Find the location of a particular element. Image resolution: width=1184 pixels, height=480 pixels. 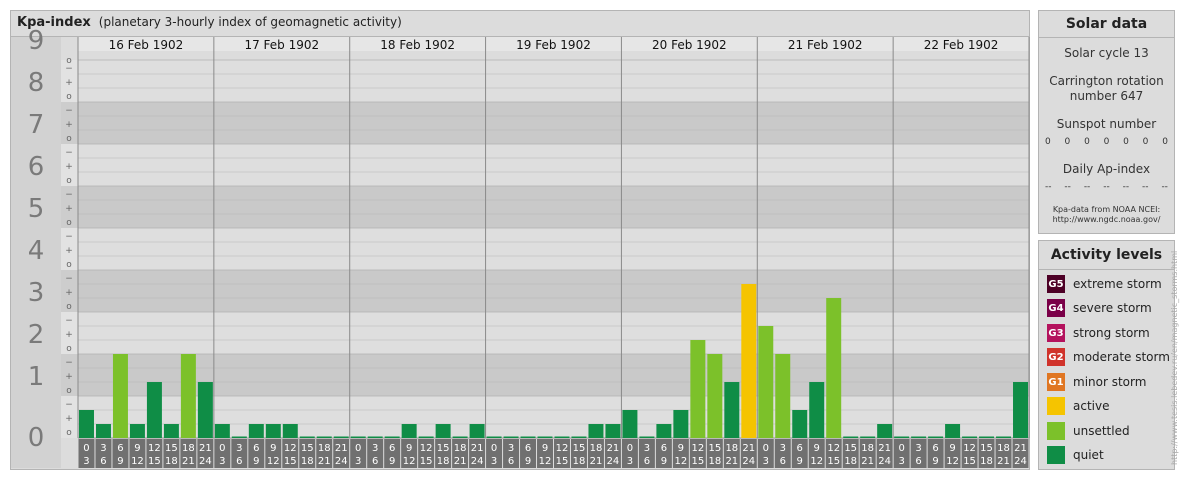

source-link: http://www.ngdc.noaa.gov/ is located at coordinates (1106, 220).